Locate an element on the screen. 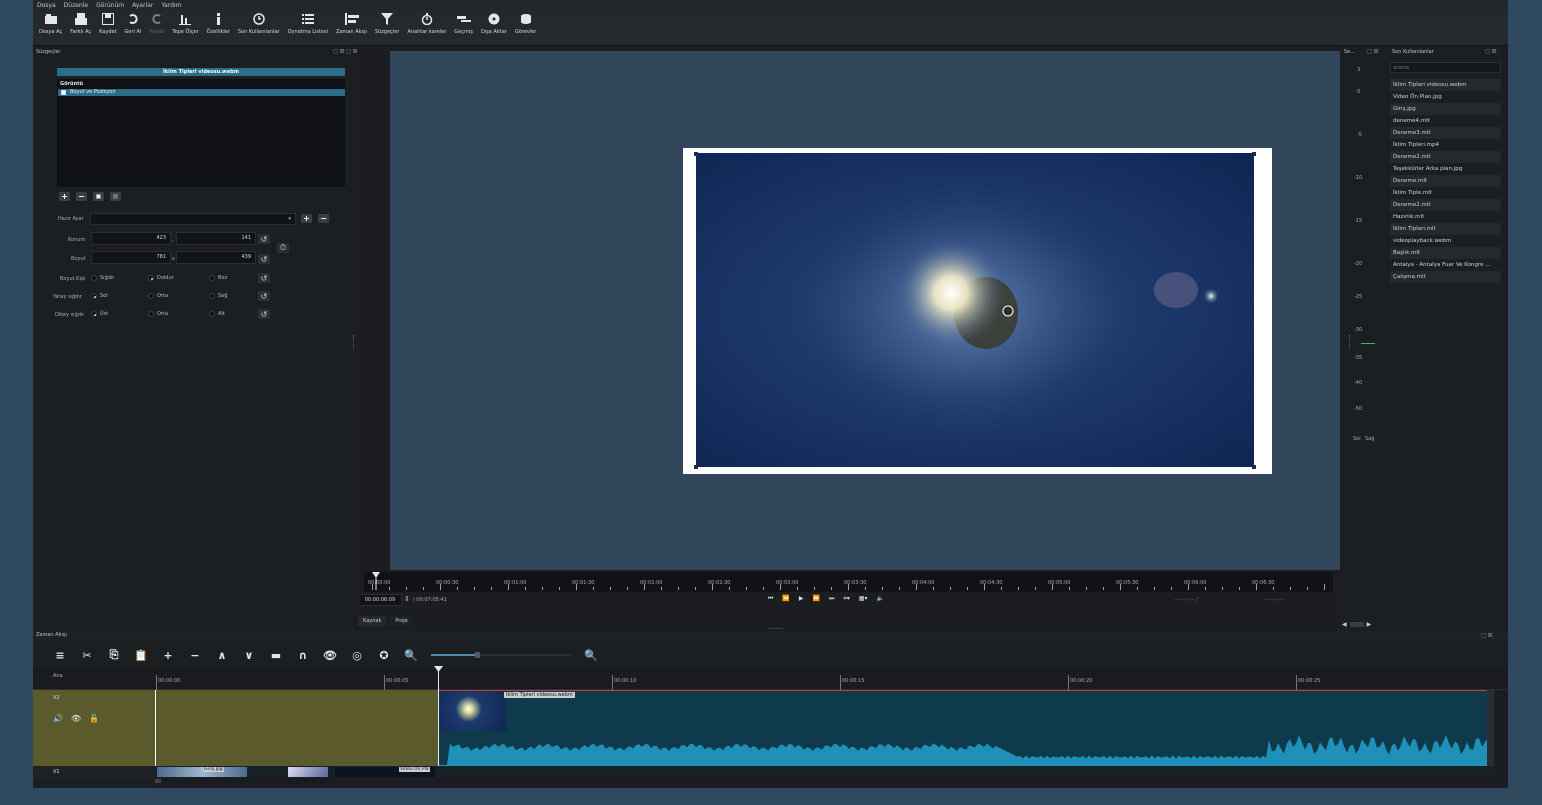 The image size is (1542, 805). snap-icon: ∩ is located at coordinates (303, 655).